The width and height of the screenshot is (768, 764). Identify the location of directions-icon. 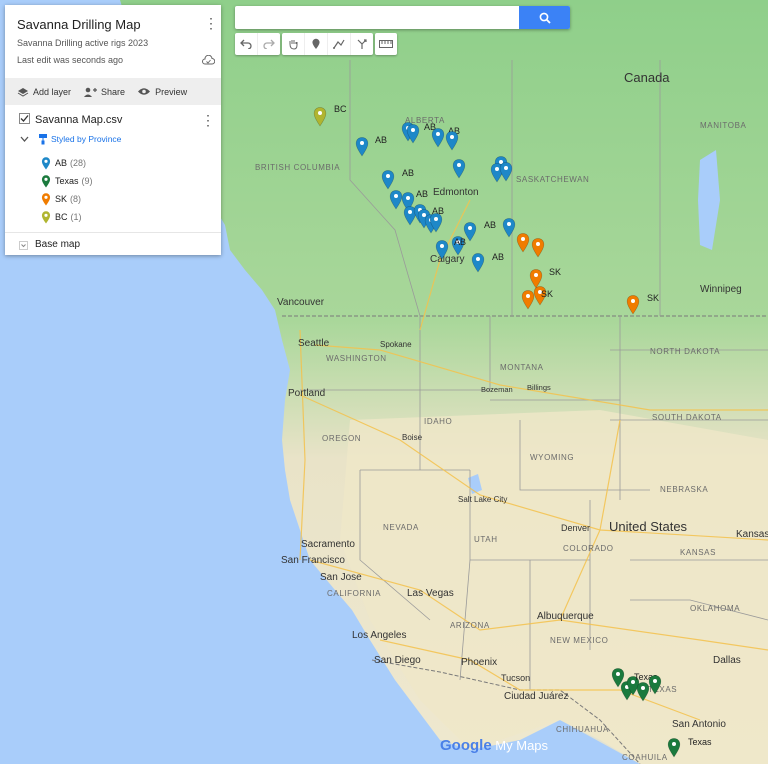
(362, 44).